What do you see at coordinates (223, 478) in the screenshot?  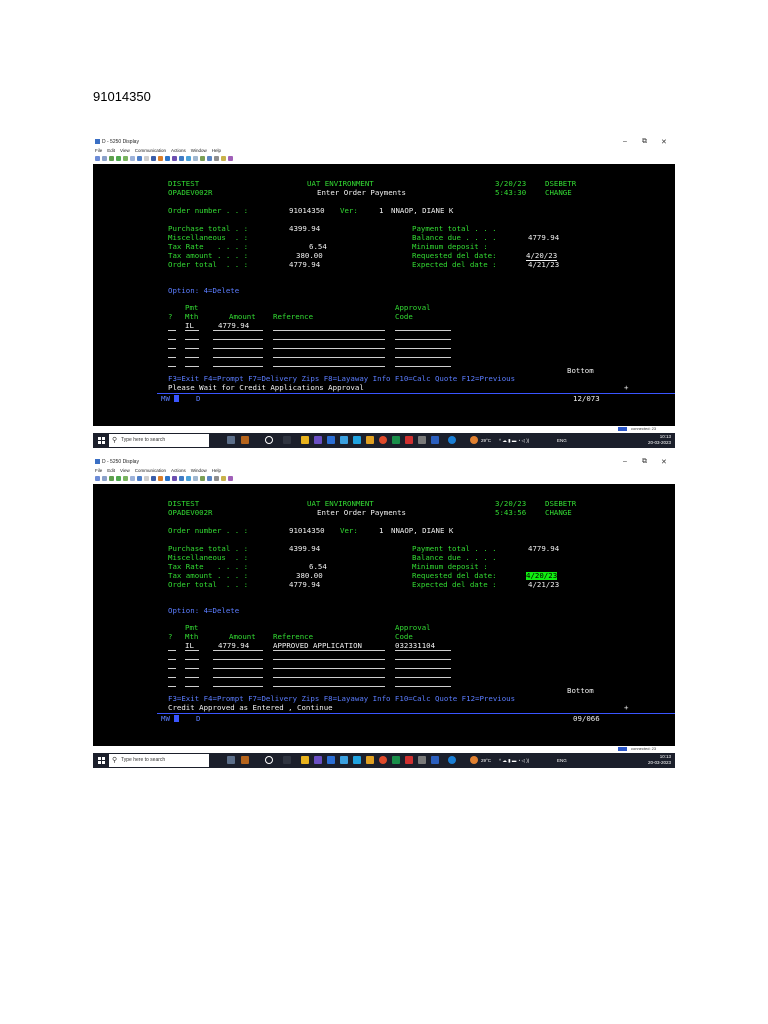 I see `status-icon` at bounding box center [223, 478].